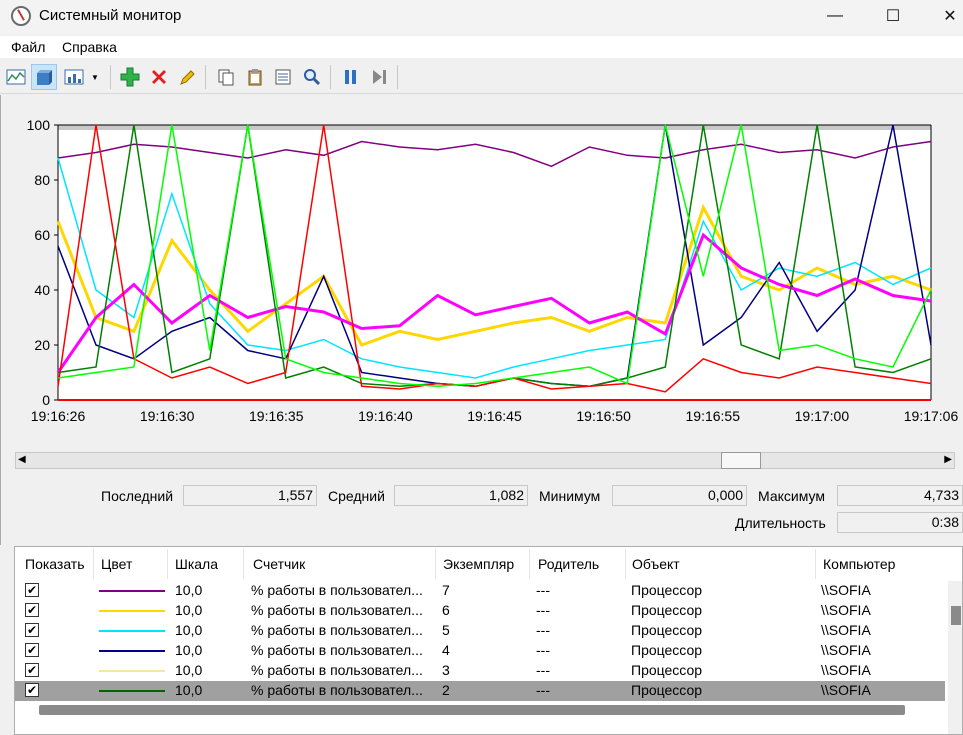 This screenshot has height=735, width=963. I want to click on toolbar: ▼, so click(481, 77).